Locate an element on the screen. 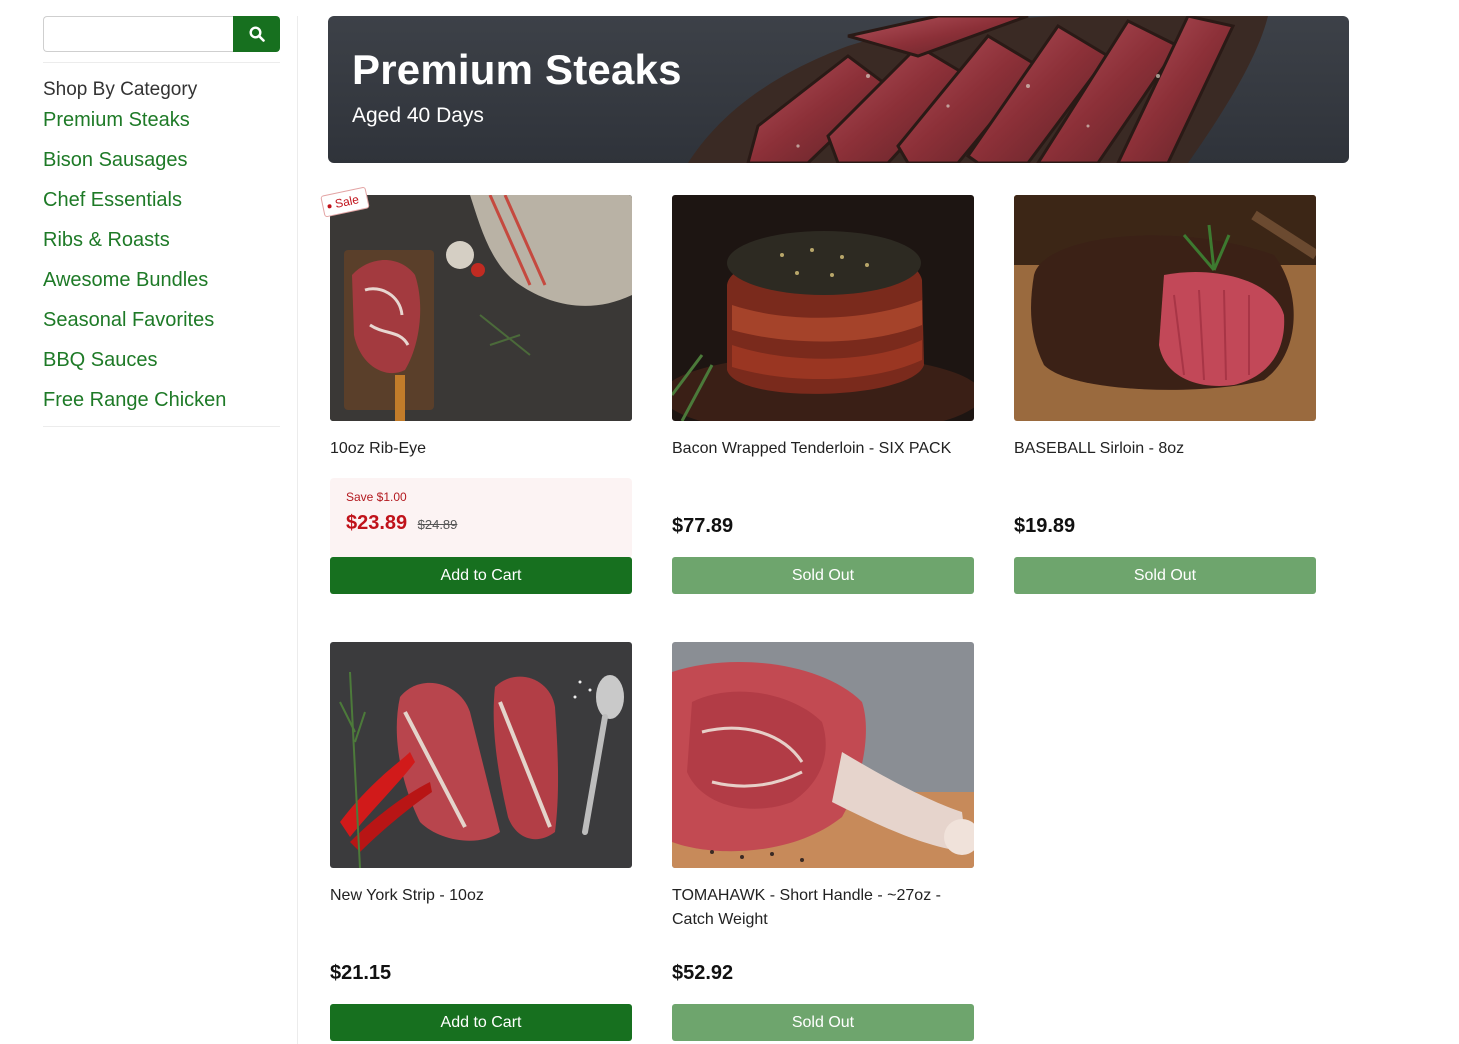  product-price: $77.89 is located at coordinates (703, 526).